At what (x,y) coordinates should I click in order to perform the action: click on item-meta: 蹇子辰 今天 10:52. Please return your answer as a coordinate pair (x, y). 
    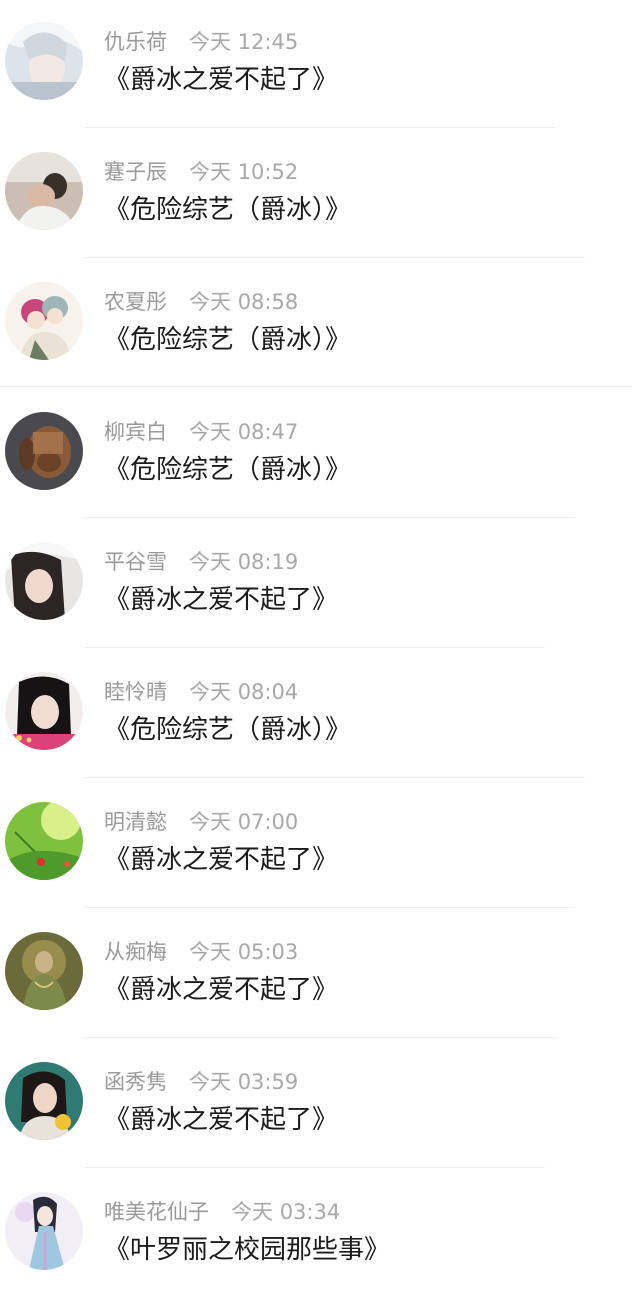
    Looking at the image, I should click on (201, 172).